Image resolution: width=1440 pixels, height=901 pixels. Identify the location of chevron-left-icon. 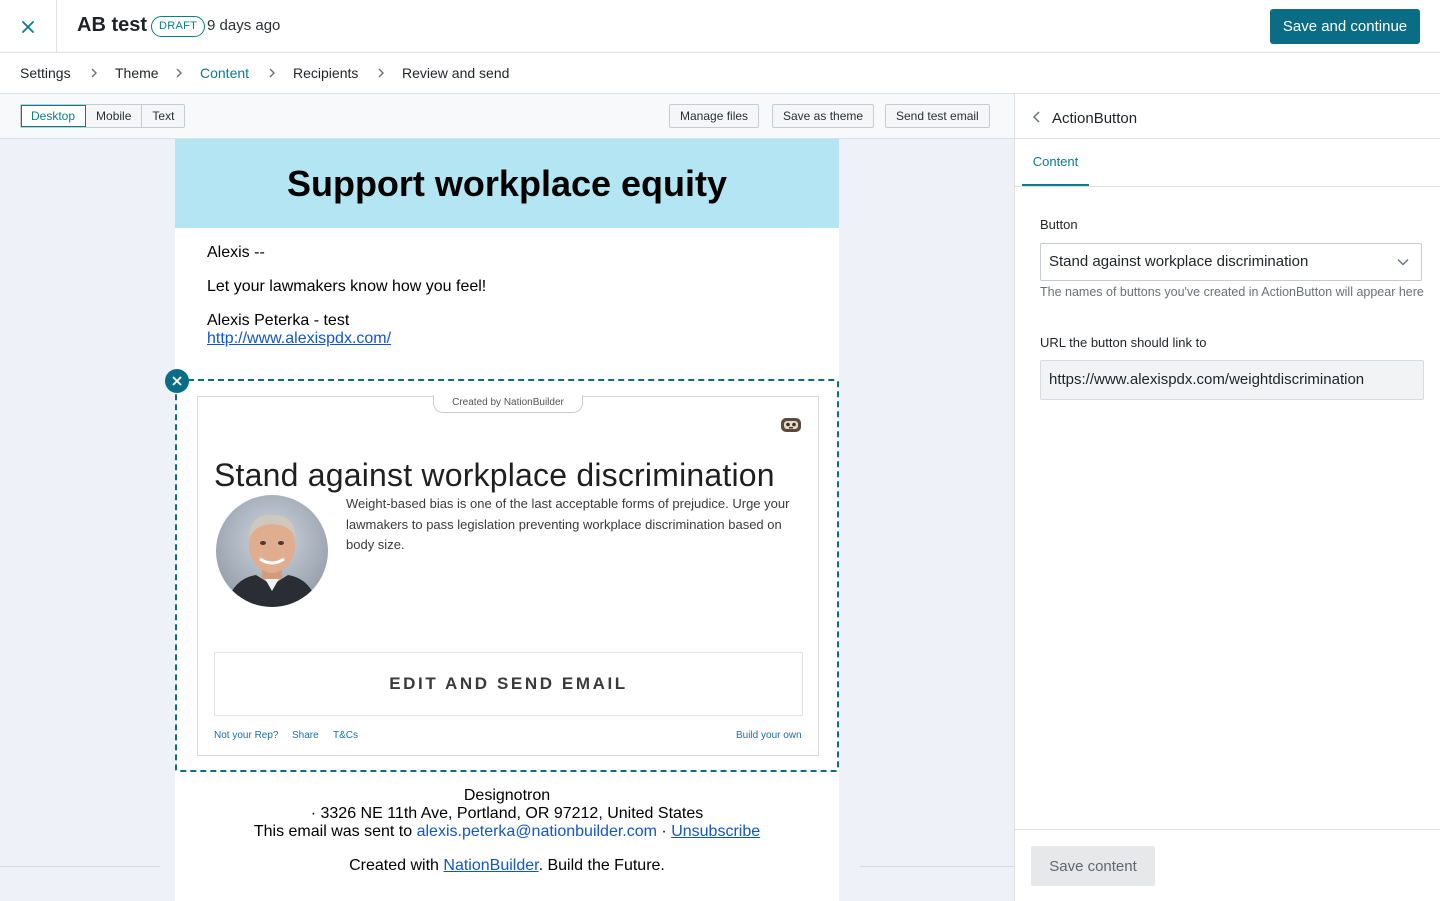
(1037, 117).